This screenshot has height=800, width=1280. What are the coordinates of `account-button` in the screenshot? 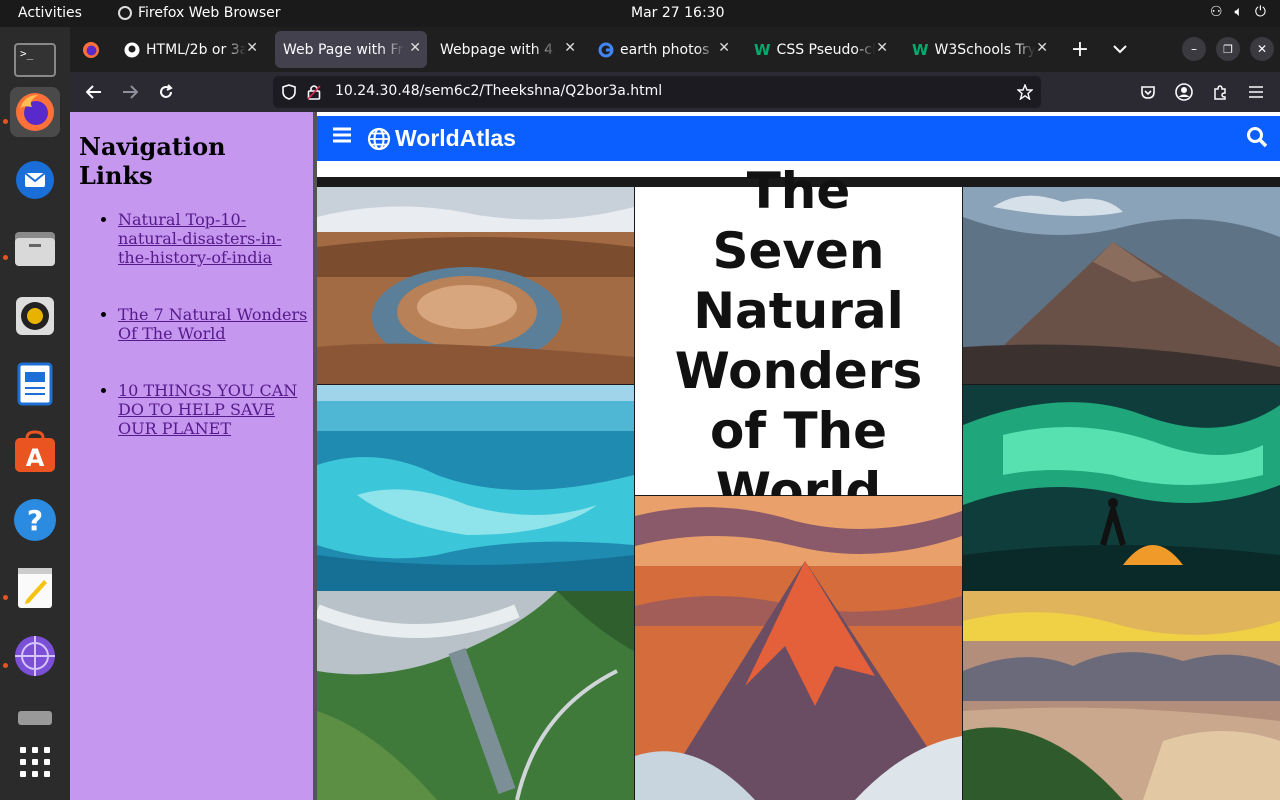 It's located at (1184, 92).